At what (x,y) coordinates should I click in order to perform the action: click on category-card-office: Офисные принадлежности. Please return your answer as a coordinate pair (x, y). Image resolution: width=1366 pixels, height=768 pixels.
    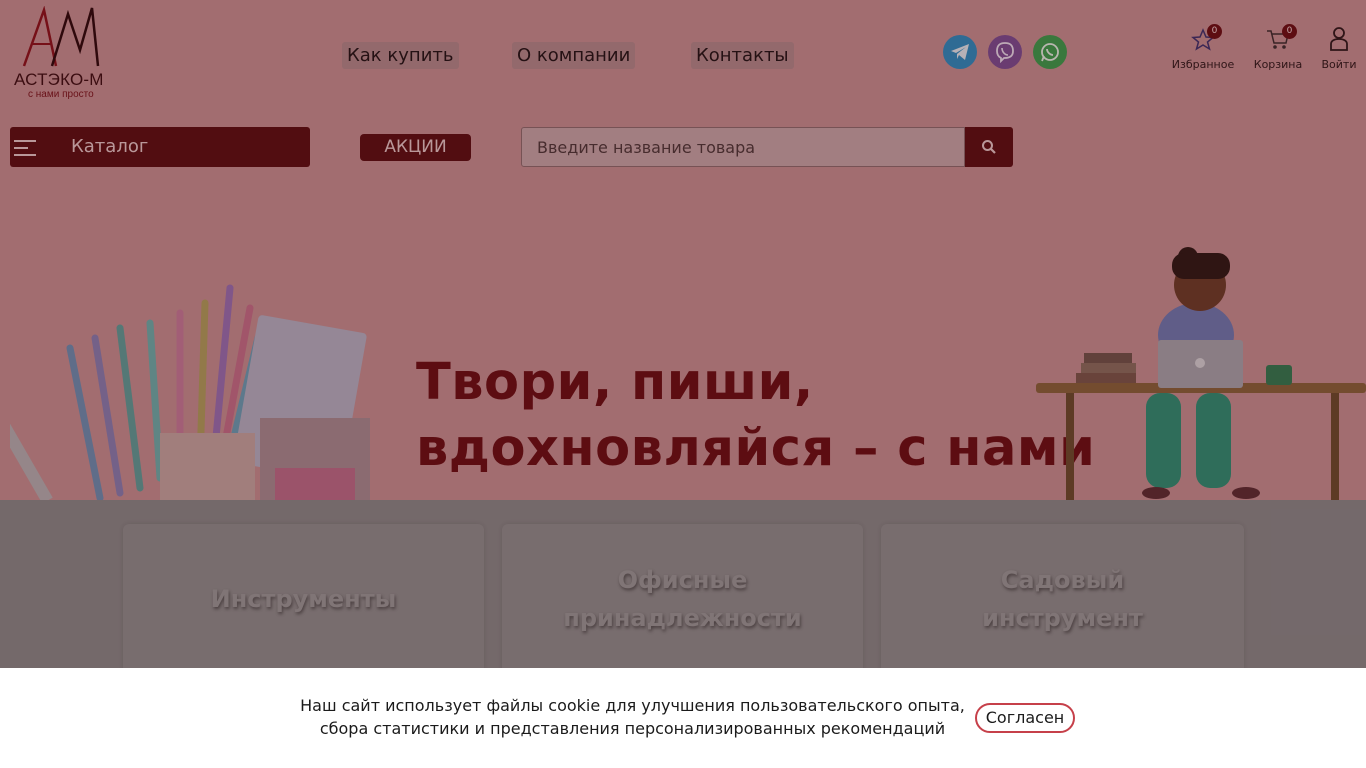
    Looking at the image, I should click on (682, 599).